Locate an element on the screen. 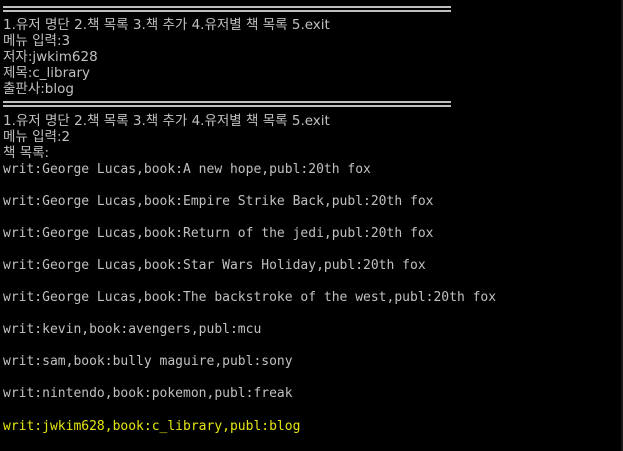  book-entry-new: writ:jwkim628,book:c_library,publ:blog is located at coordinates (152, 426).